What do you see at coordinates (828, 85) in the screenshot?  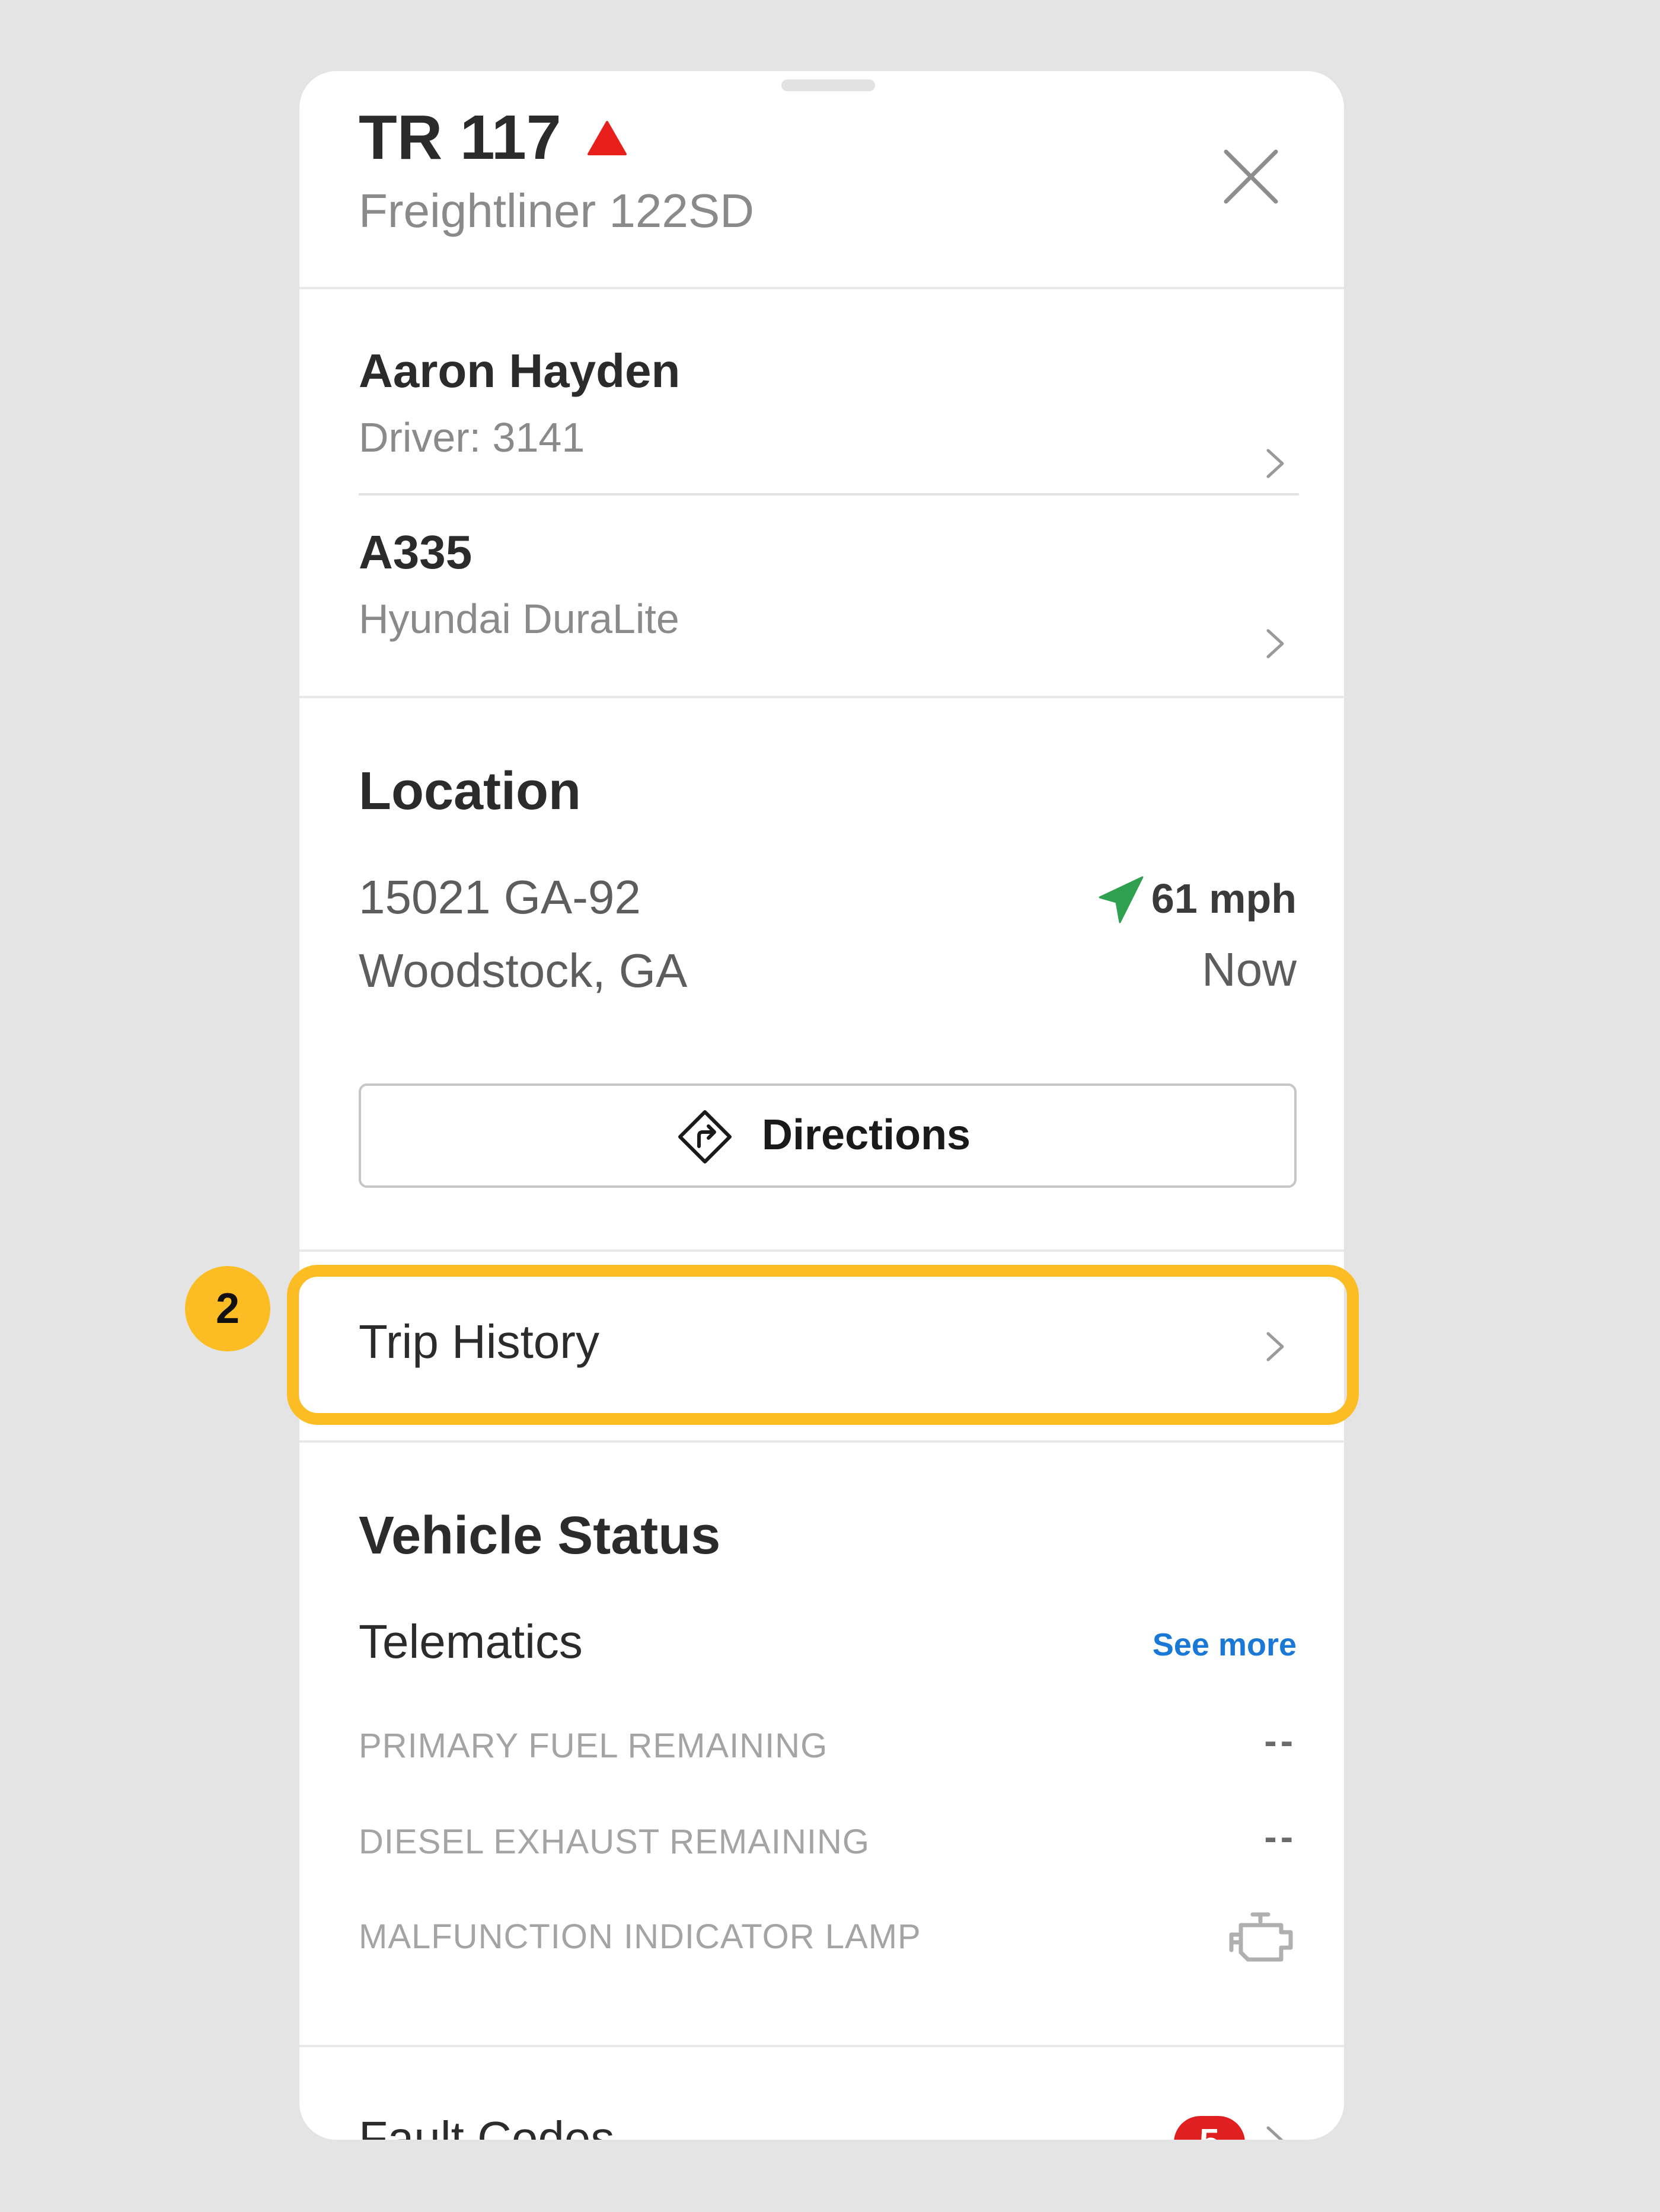 I see `drag-handle` at bounding box center [828, 85].